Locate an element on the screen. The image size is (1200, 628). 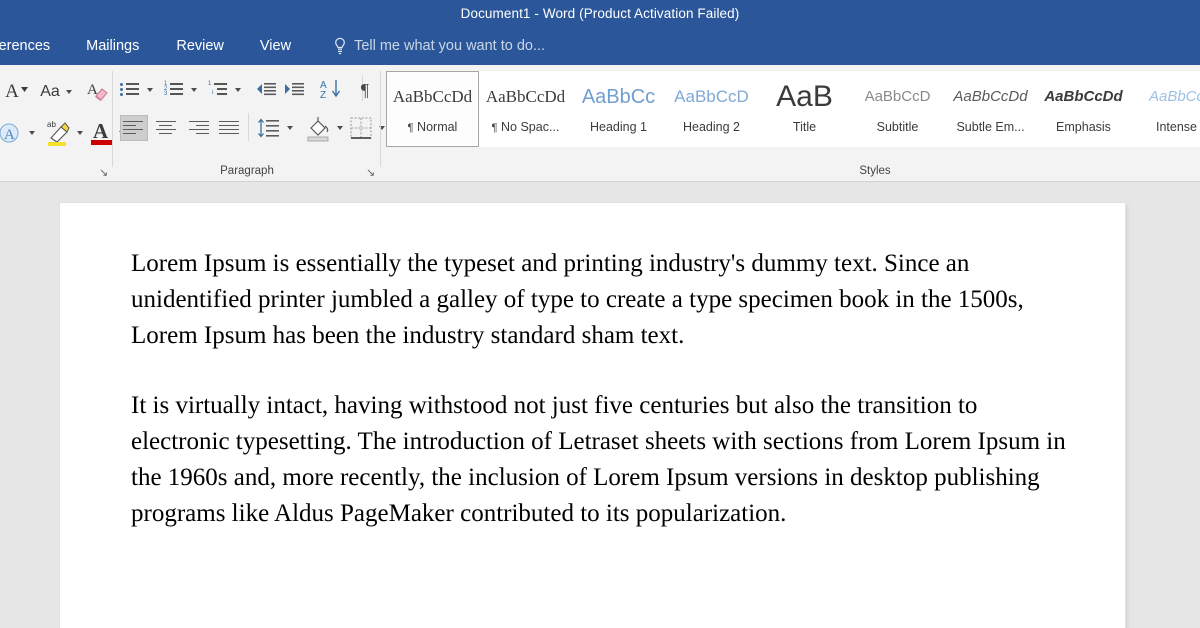
dialog-launcher-glyph: ↘ is located at coordinates (104, 173).